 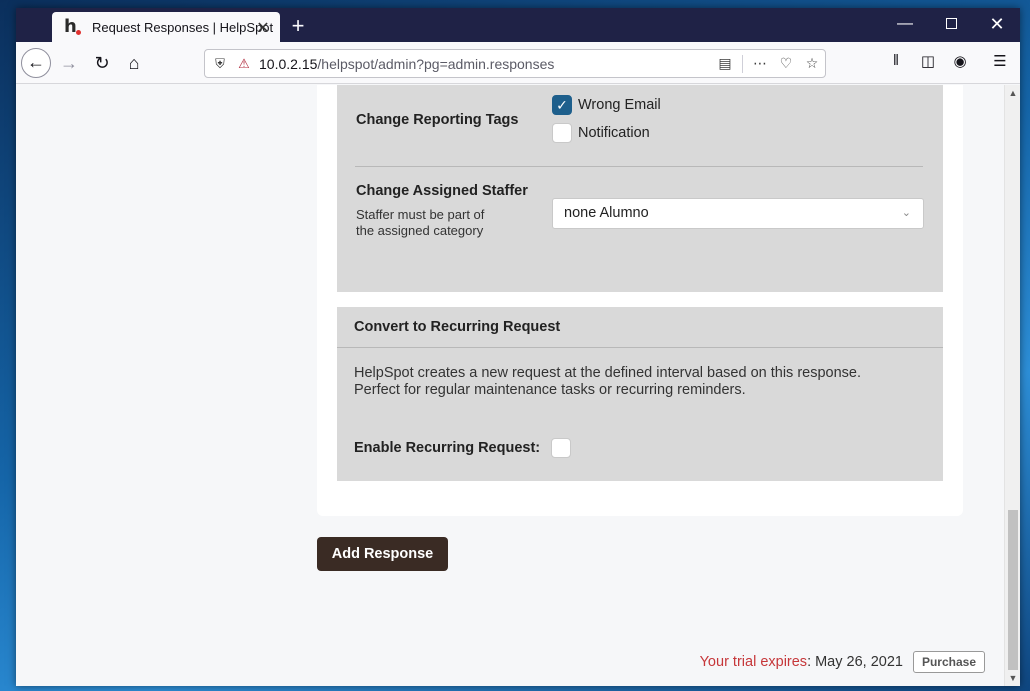 I want to click on account-icon: ◉, so click(x=960, y=61).